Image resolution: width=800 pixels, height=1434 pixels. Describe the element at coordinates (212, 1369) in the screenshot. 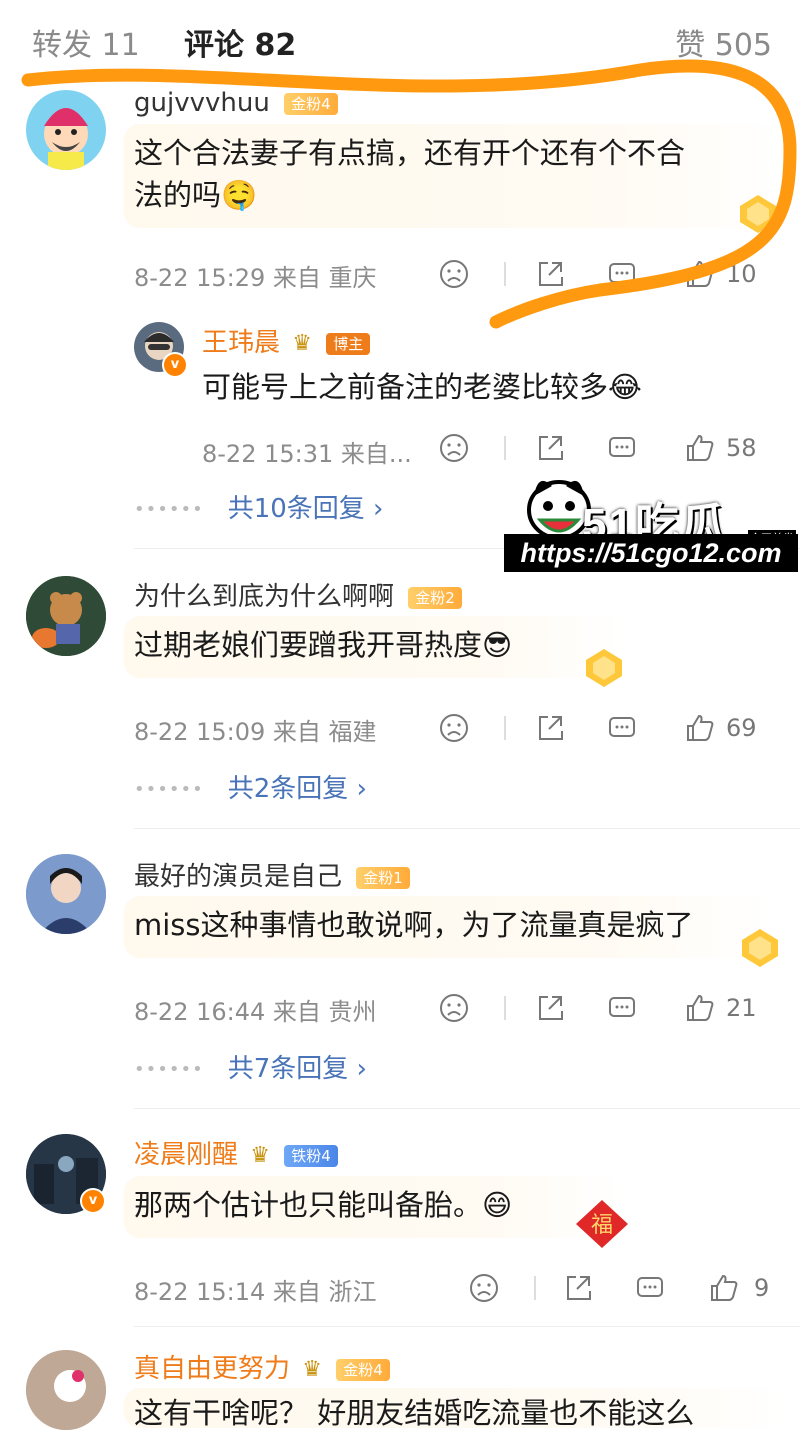

I see `username-text: 真自由更努力` at that location.